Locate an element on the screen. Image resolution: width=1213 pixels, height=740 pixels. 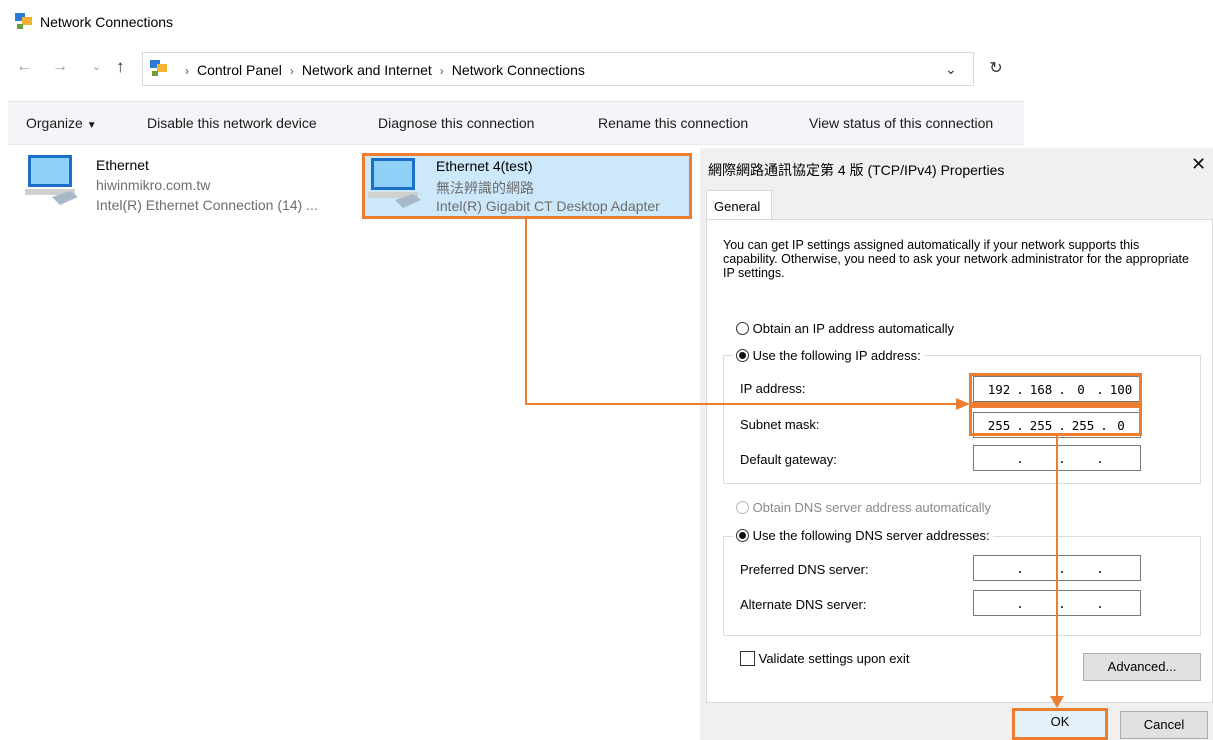
connection-network: 無法辨識的網路 is located at coordinates (485, 188).